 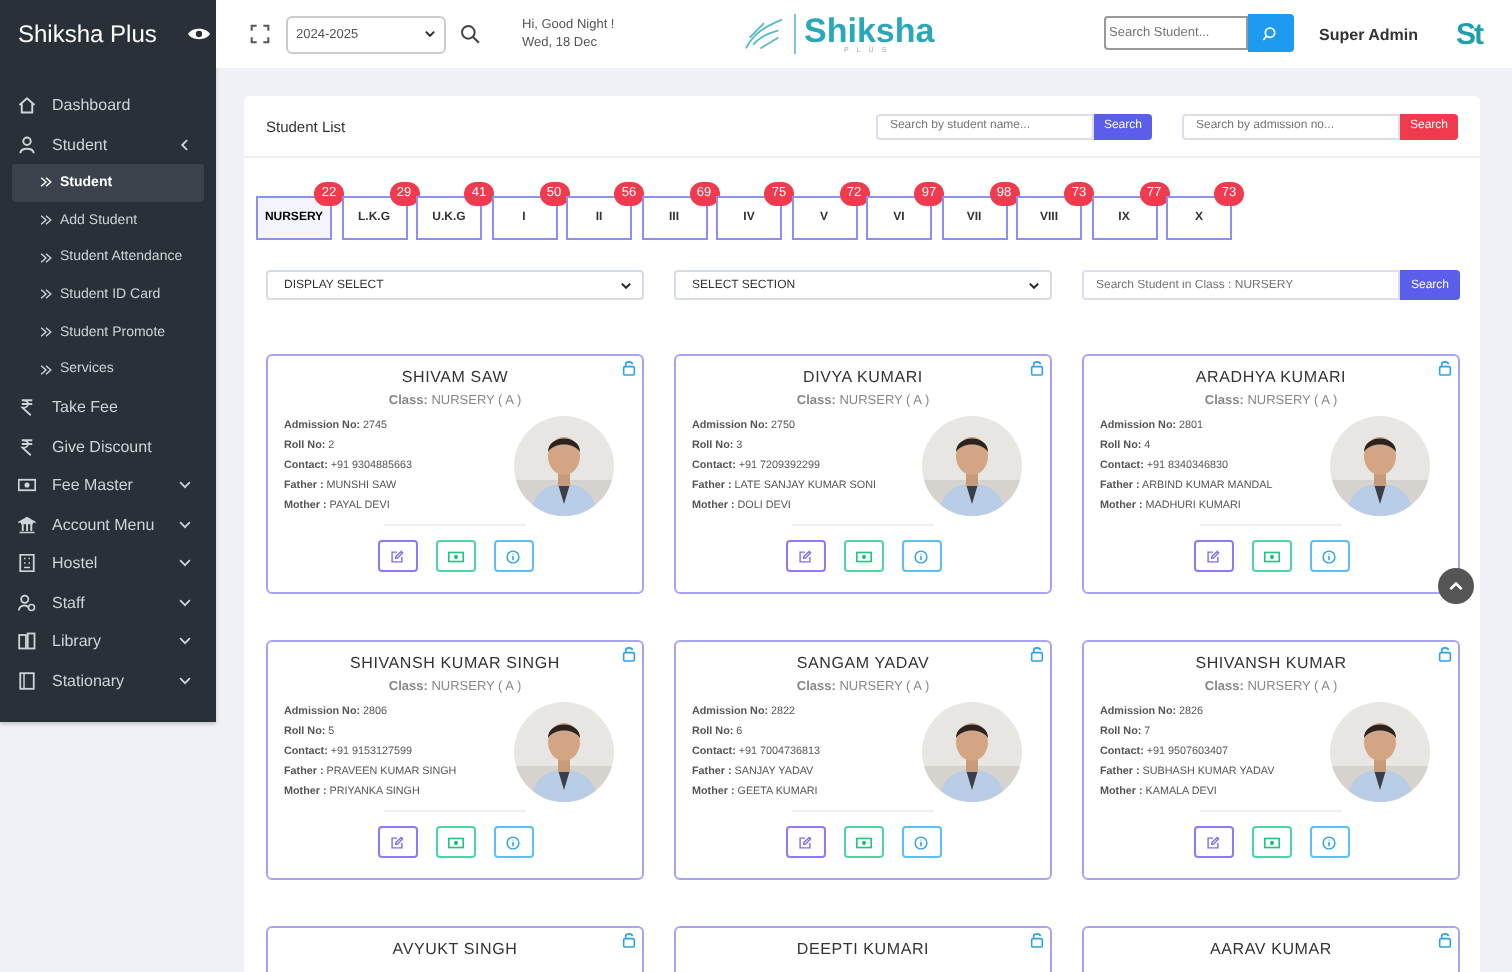 What do you see at coordinates (455, 949) in the screenshot?
I see `student-name: AVYUKT SINGH` at bounding box center [455, 949].